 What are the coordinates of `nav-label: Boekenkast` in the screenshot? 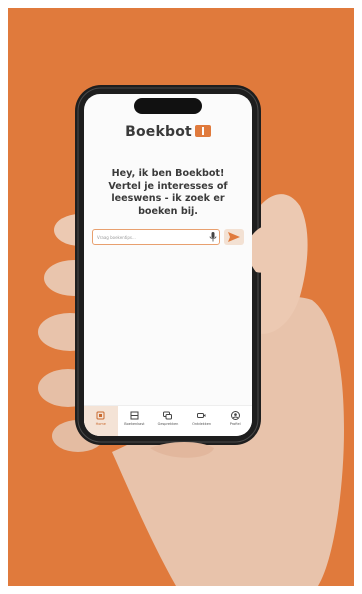 It's located at (134, 424).